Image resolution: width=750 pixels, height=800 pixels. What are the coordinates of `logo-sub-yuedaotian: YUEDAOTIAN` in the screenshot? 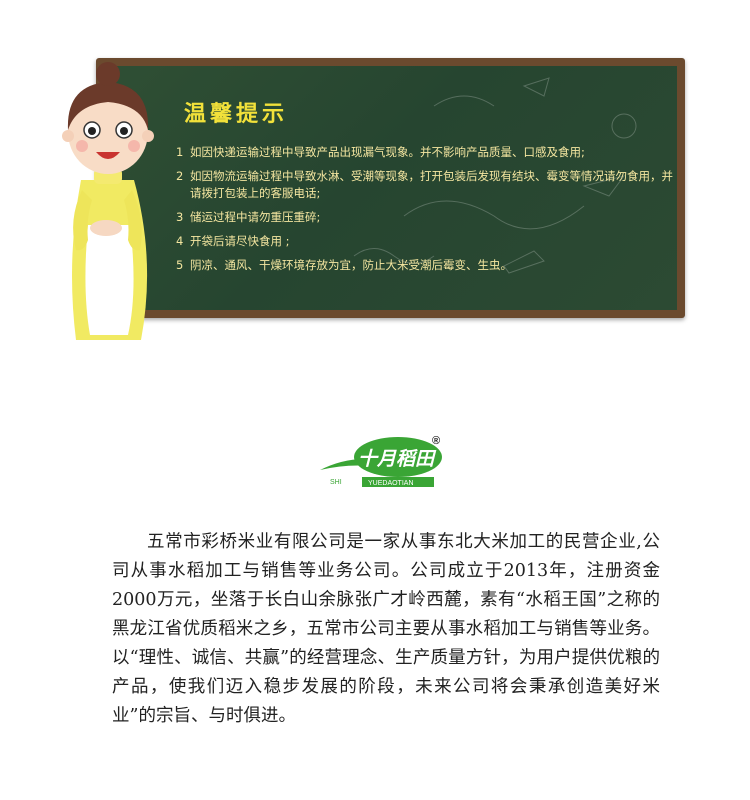 It's located at (391, 483).